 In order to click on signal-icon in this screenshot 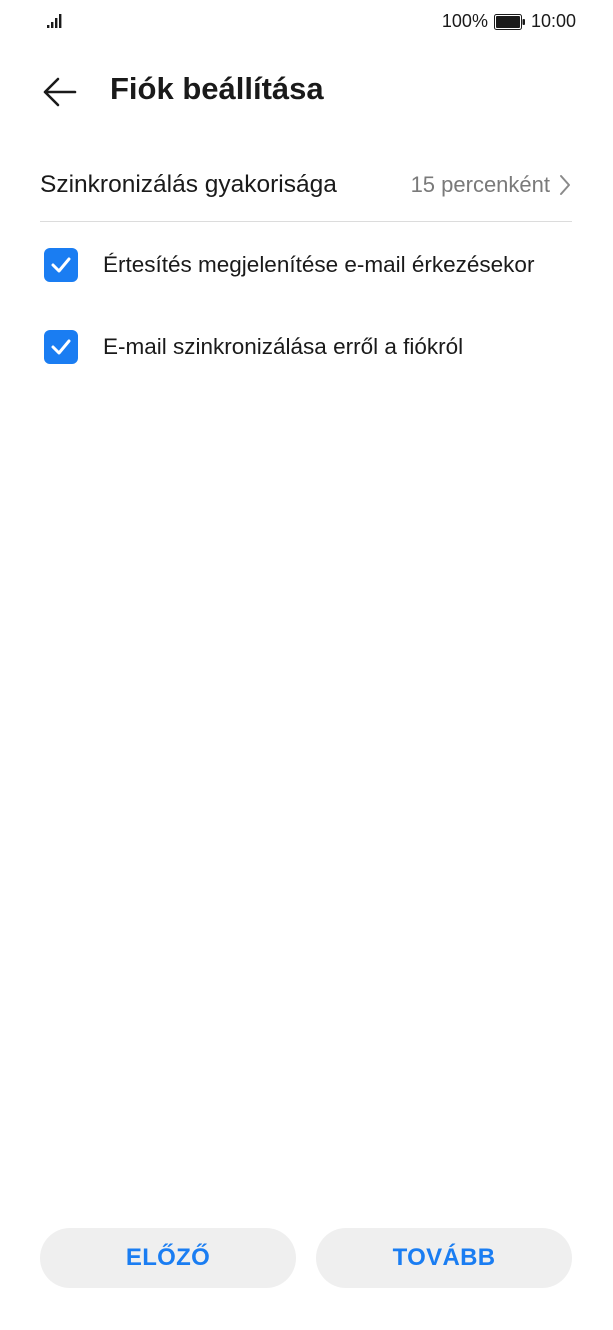, I will do `click(54, 21)`.